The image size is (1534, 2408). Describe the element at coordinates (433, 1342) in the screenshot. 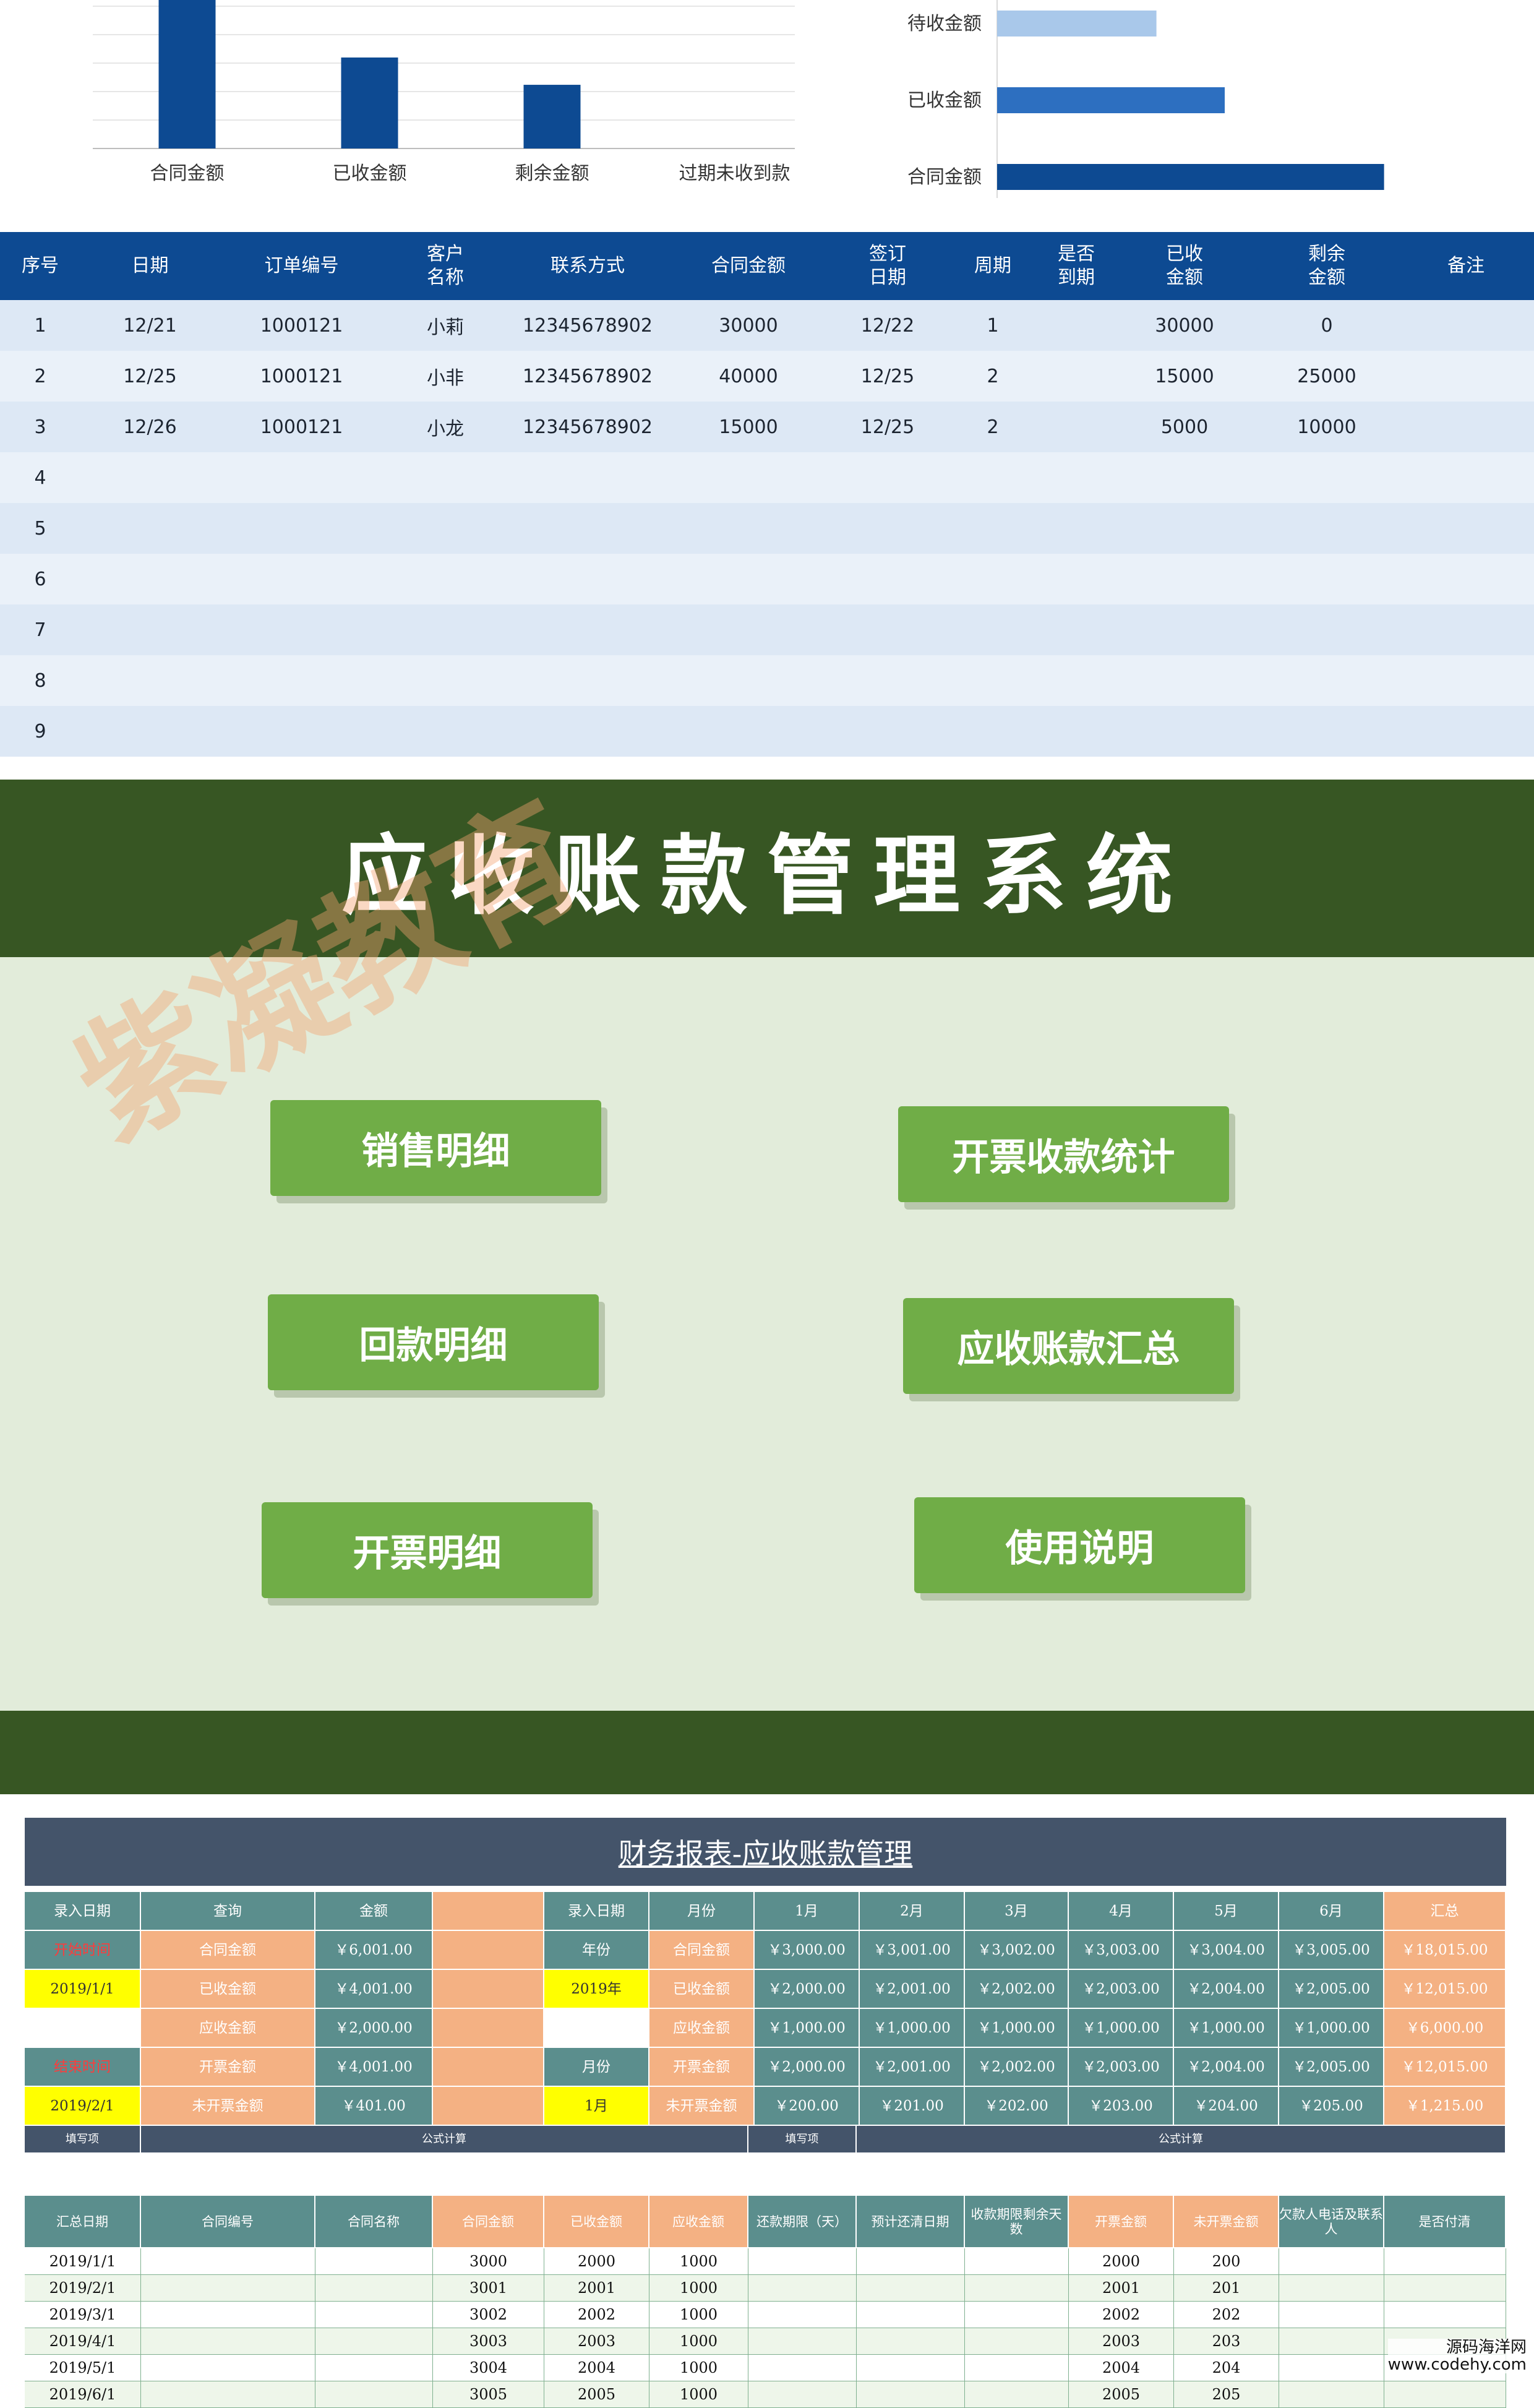

I see `payment-detail-button: 回款明细` at that location.